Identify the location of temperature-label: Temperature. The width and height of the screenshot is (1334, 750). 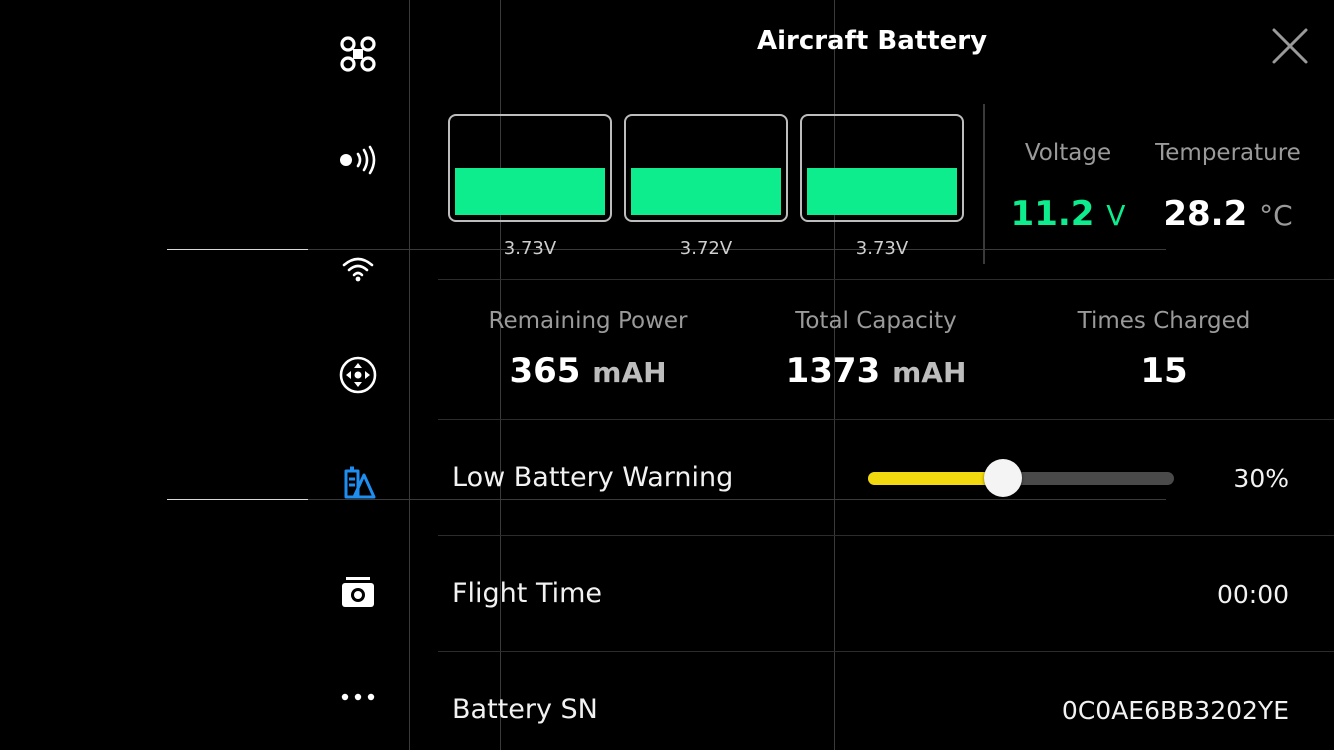
(1228, 153).